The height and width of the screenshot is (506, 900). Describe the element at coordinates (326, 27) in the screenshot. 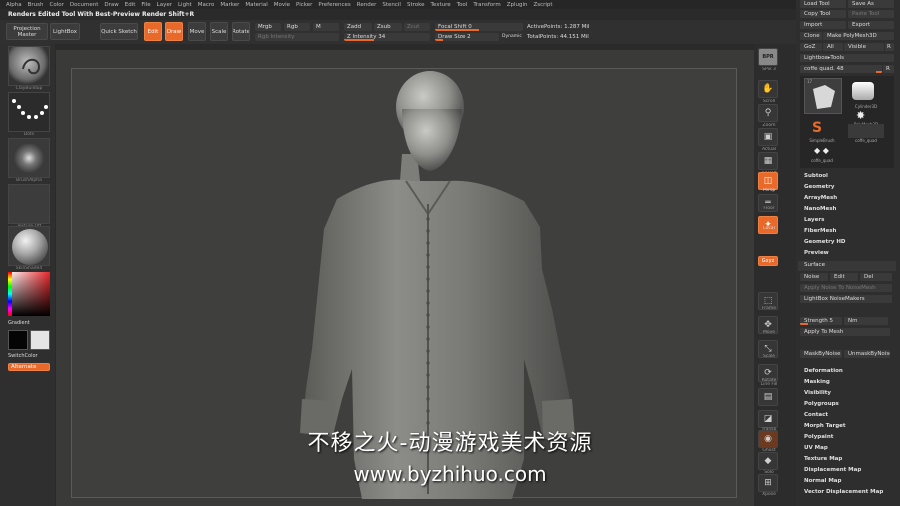

I see `m-toggle: M` at that location.